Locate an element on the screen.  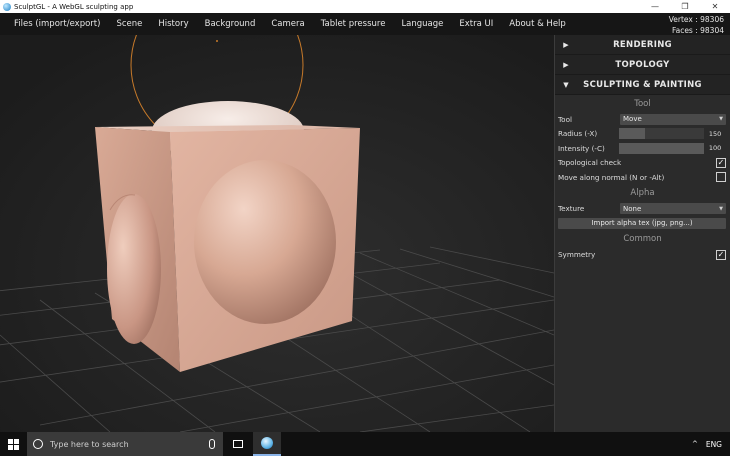
import-alpha-button: Import alpha tex (jpg, png...) is located at coordinates (642, 223).